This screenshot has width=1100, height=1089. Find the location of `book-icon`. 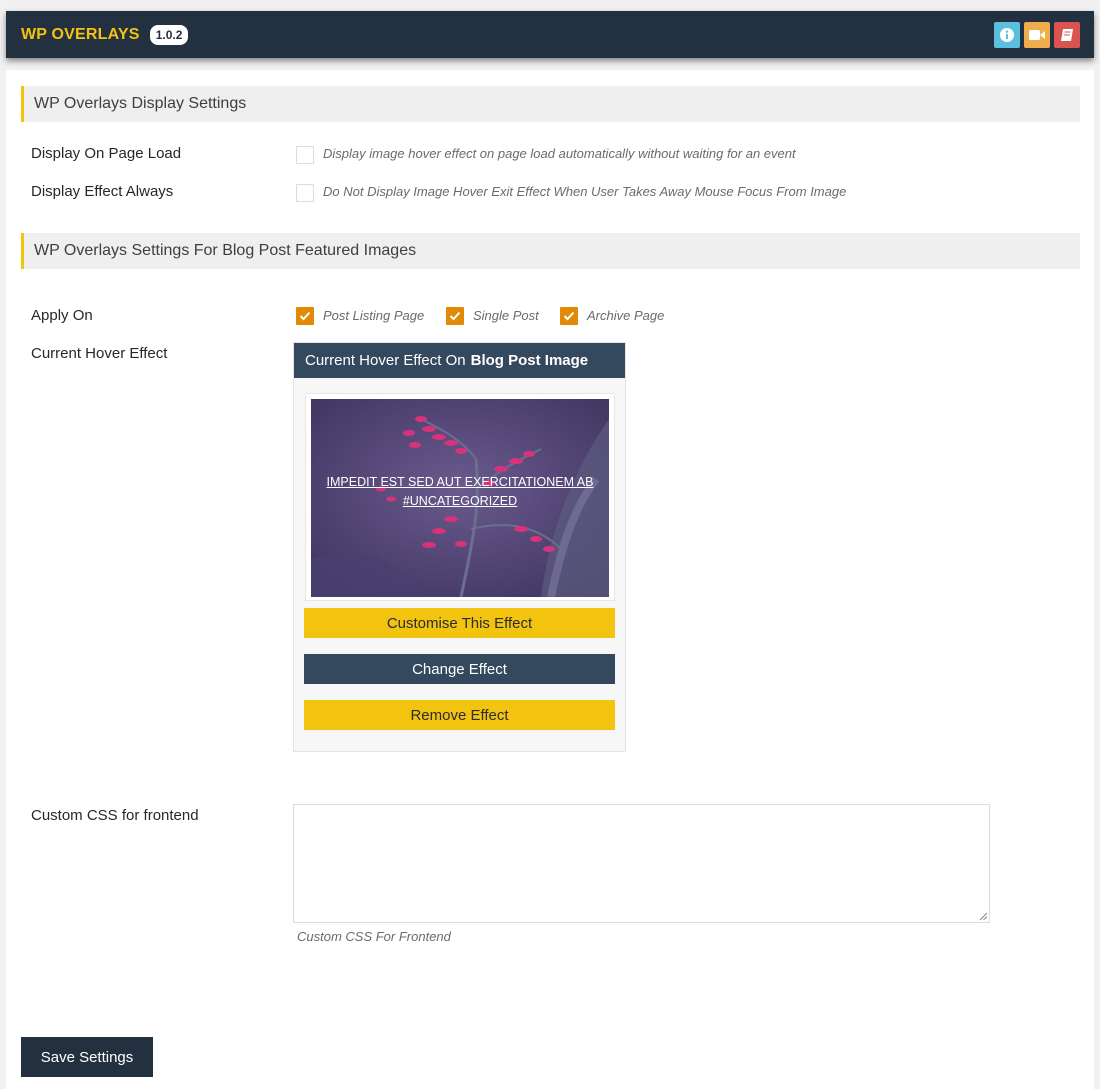

book-icon is located at coordinates (1067, 35).